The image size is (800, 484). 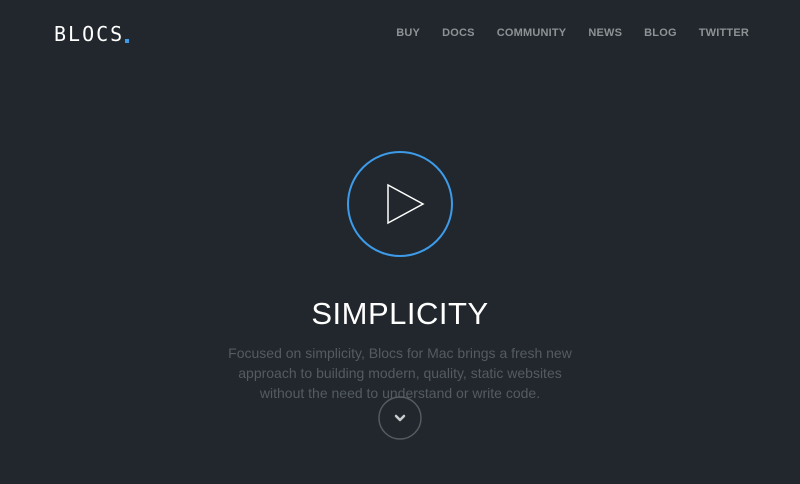 I want to click on play-video-button, so click(x=400, y=204).